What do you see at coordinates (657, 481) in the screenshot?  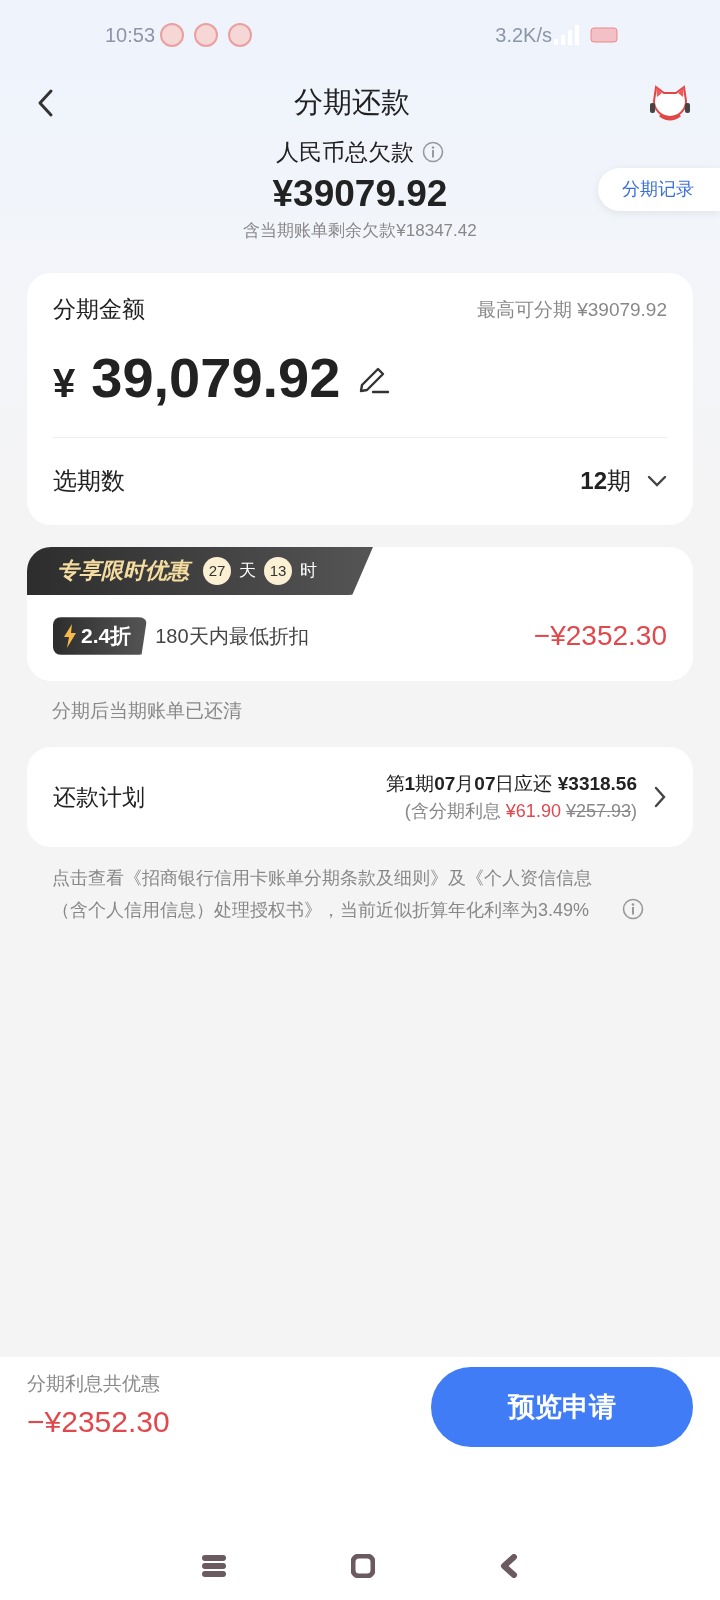 I see `chevron-down-icon` at bounding box center [657, 481].